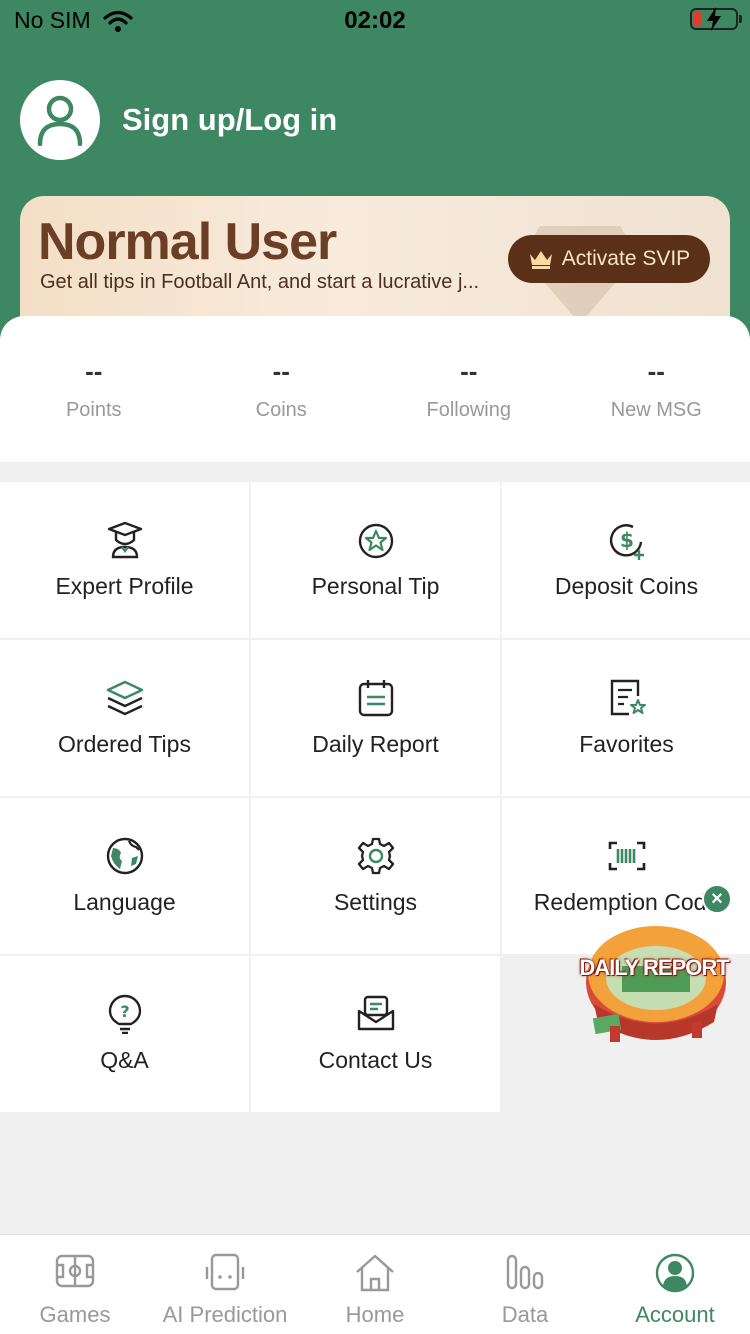 This screenshot has width=750, height=1334. I want to click on menu-label: Settings, so click(375, 902).